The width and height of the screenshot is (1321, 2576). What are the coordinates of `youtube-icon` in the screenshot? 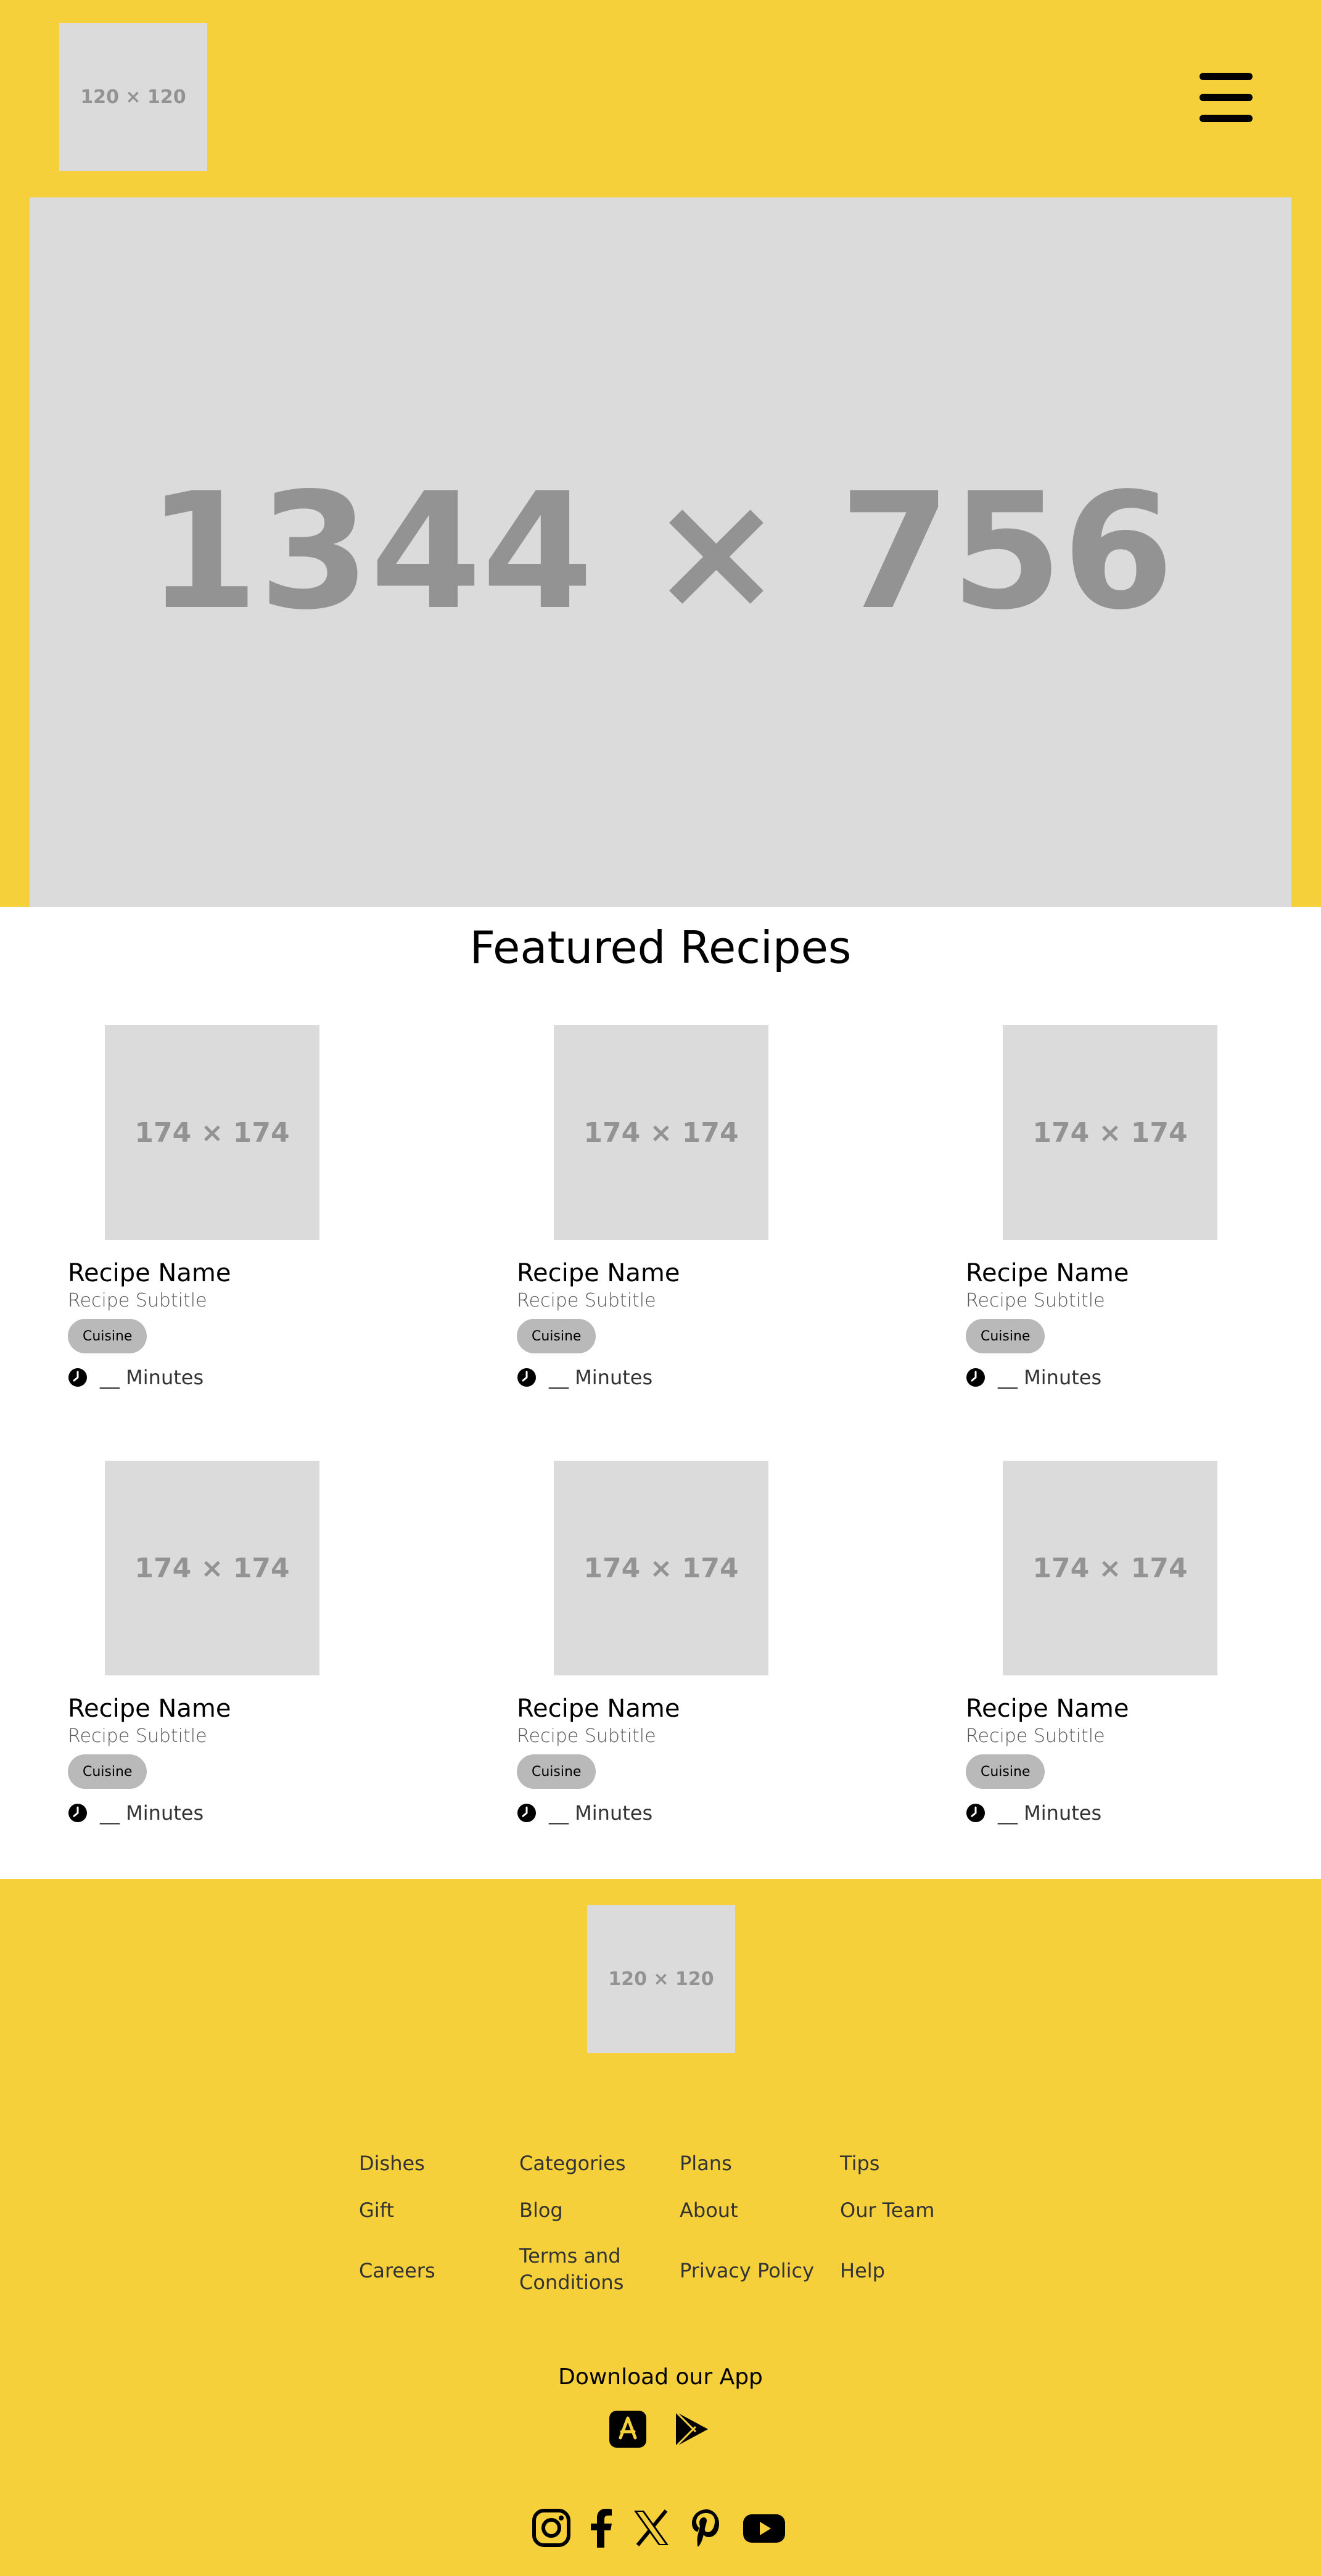 It's located at (765, 2528).